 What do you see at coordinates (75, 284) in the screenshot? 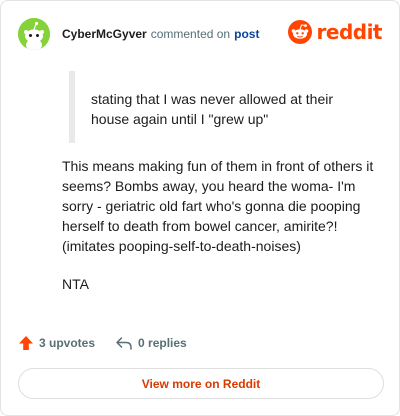
I see `comment-paragraph: NTA` at bounding box center [75, 284].